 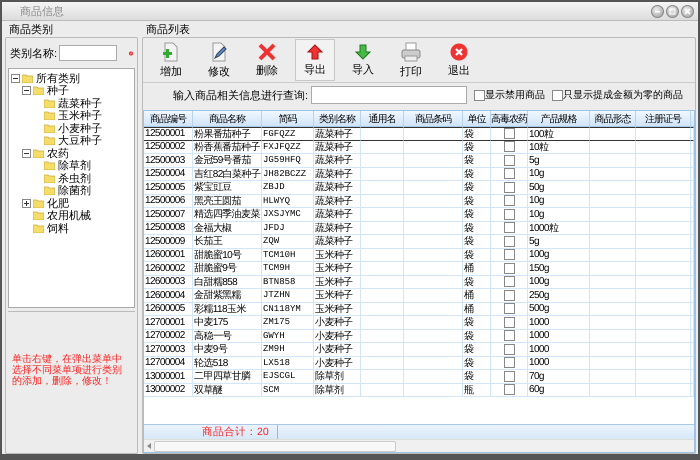 What do you see at coordinates (168, 241) in the screenshot?
I see `table-cell: 12500009` at bounding box center [168, 241].